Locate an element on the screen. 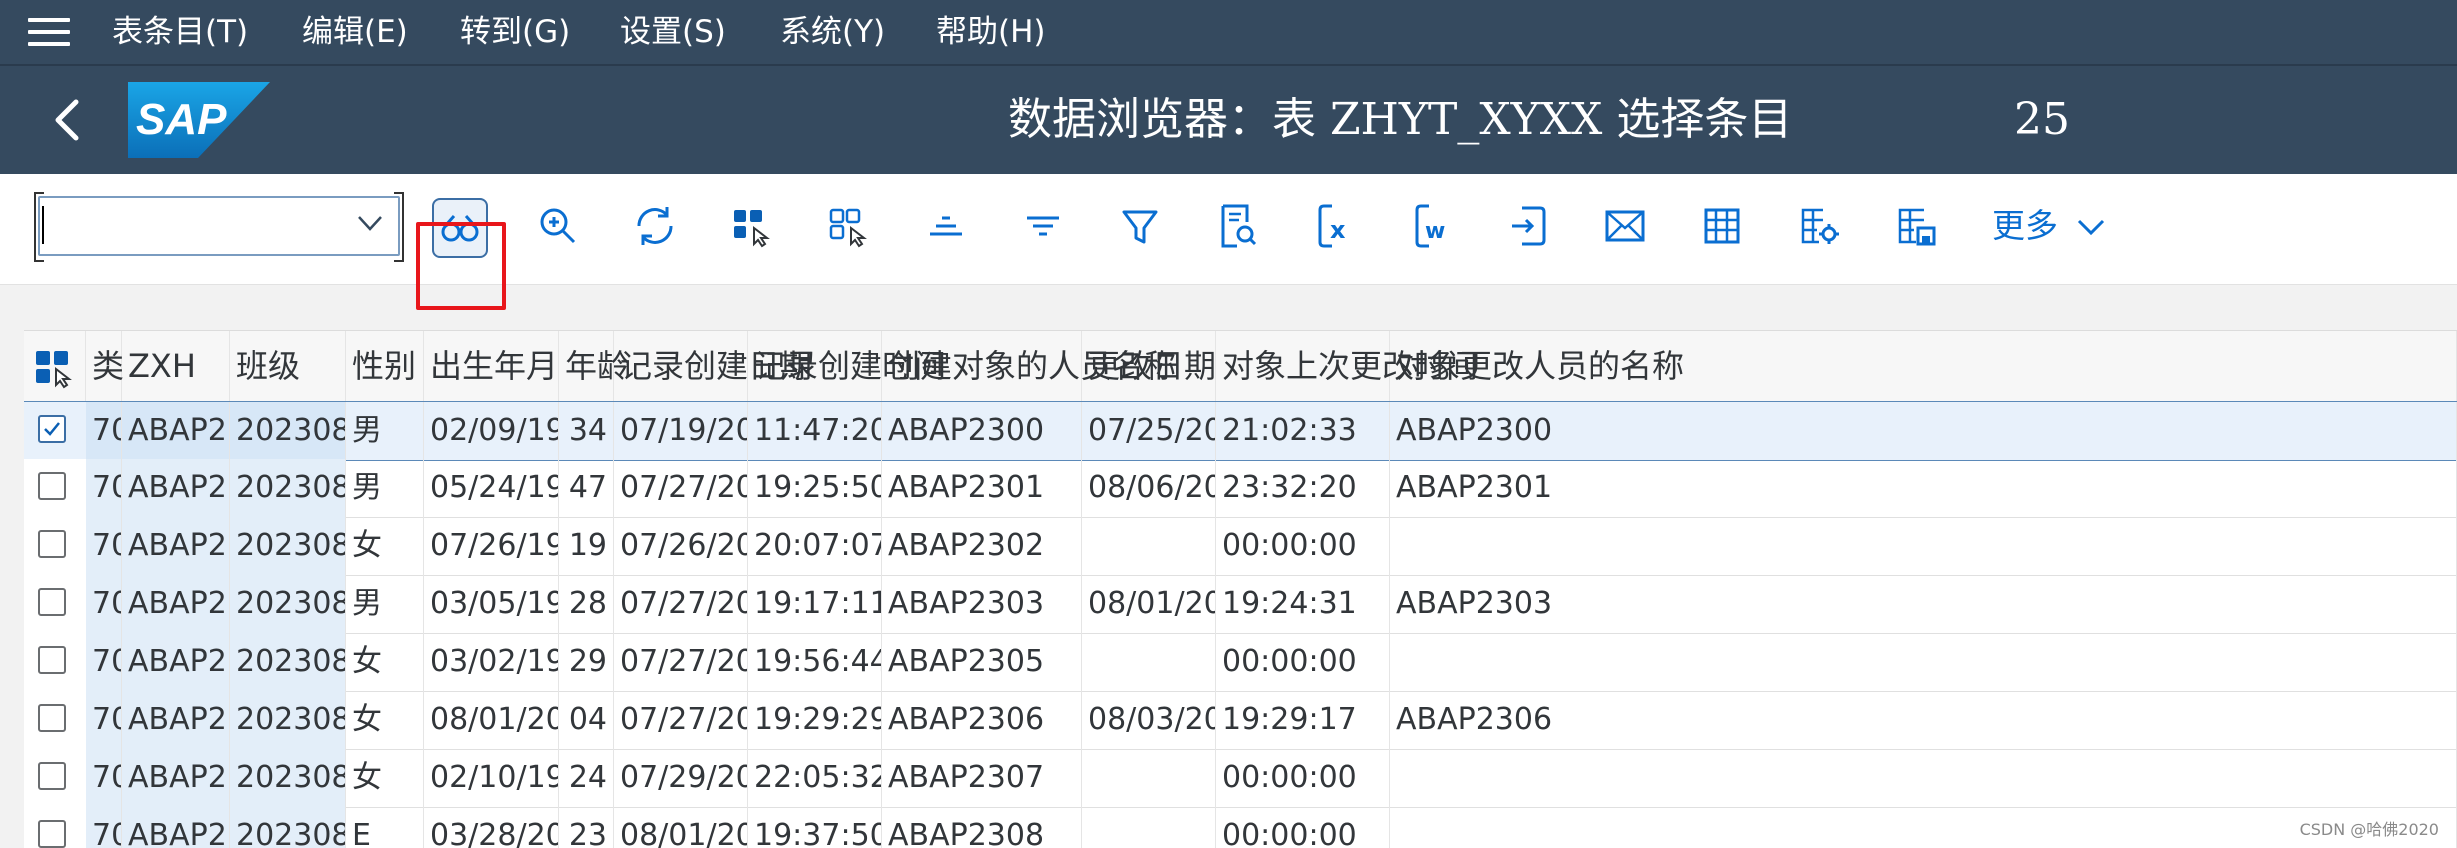 This screenshot has width=2457, height=848. filter-icon is located at coordinates (1140, 227).